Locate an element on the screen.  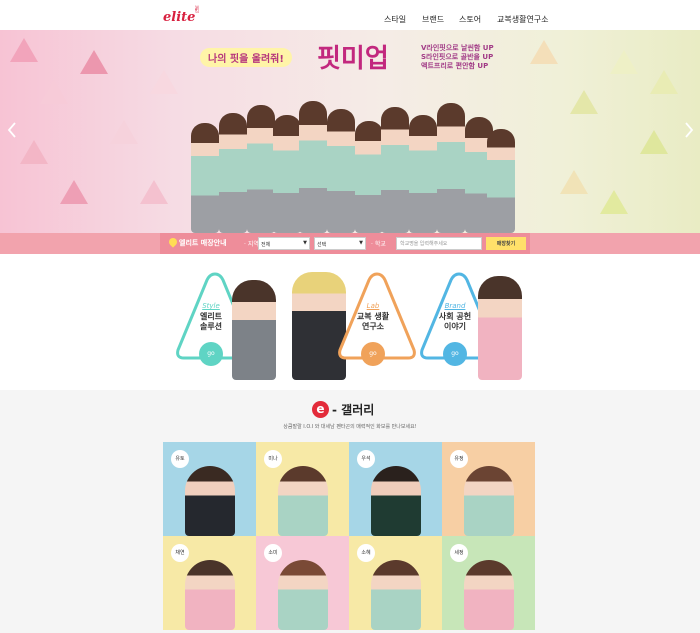
store-search-bar: 엘리트 매장안내 · 지역 전체 ▼ 선택 ▼ · 학교 매장찾기 is located at coordinates (350, 243).